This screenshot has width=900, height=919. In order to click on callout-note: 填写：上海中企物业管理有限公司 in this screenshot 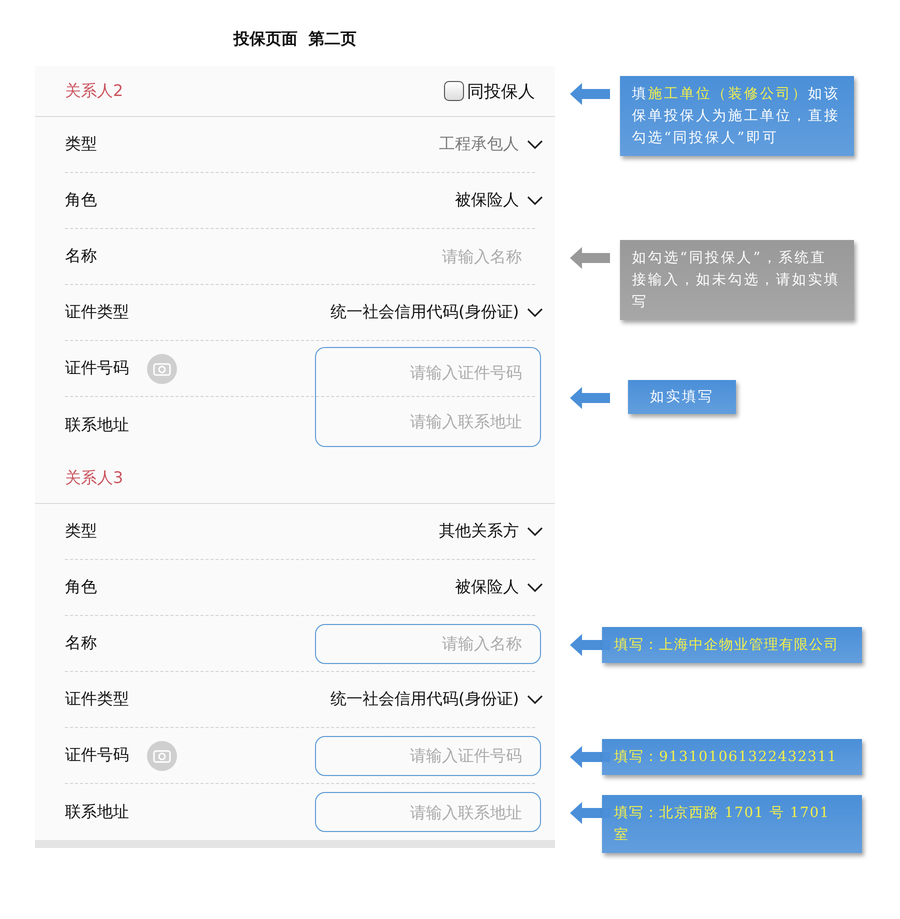, I will do `click(732, 645)`.